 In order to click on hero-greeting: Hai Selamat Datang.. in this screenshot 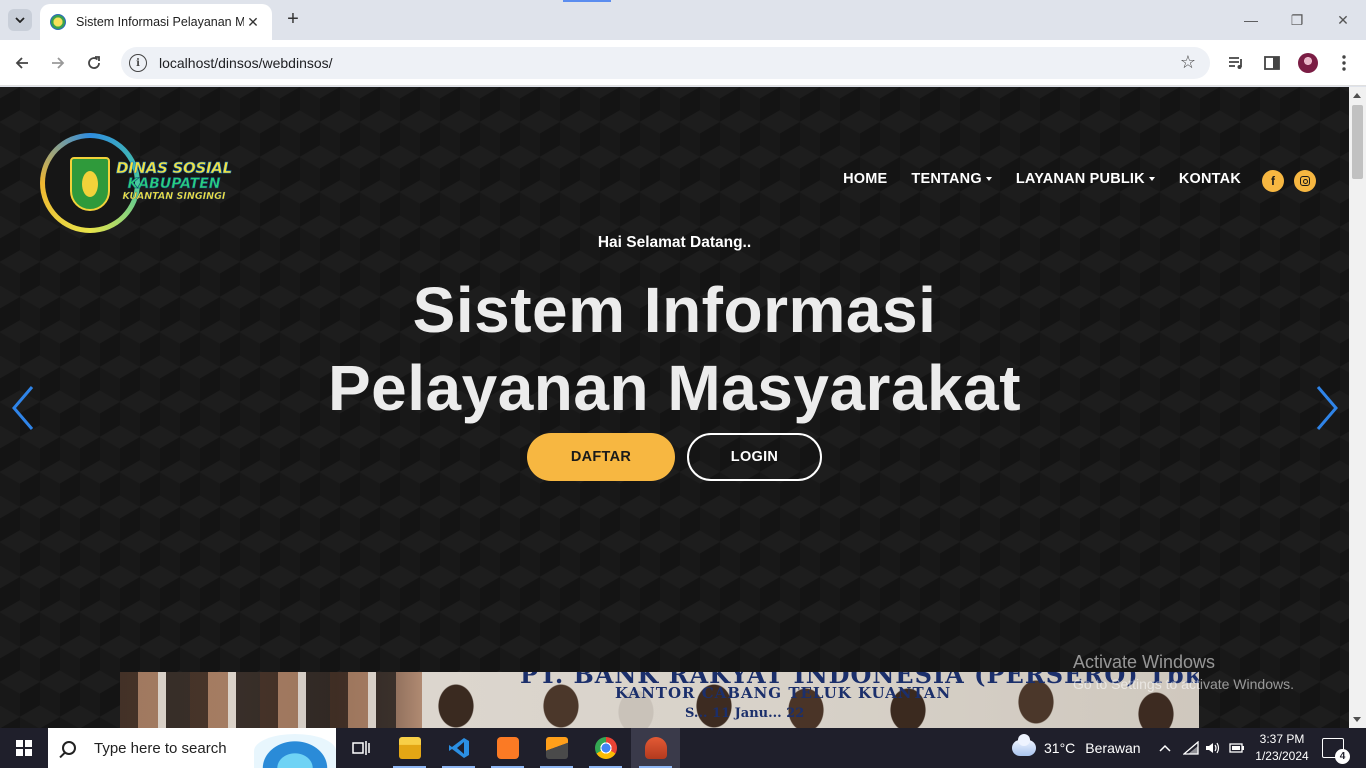, I will do `click(674, 242)`.